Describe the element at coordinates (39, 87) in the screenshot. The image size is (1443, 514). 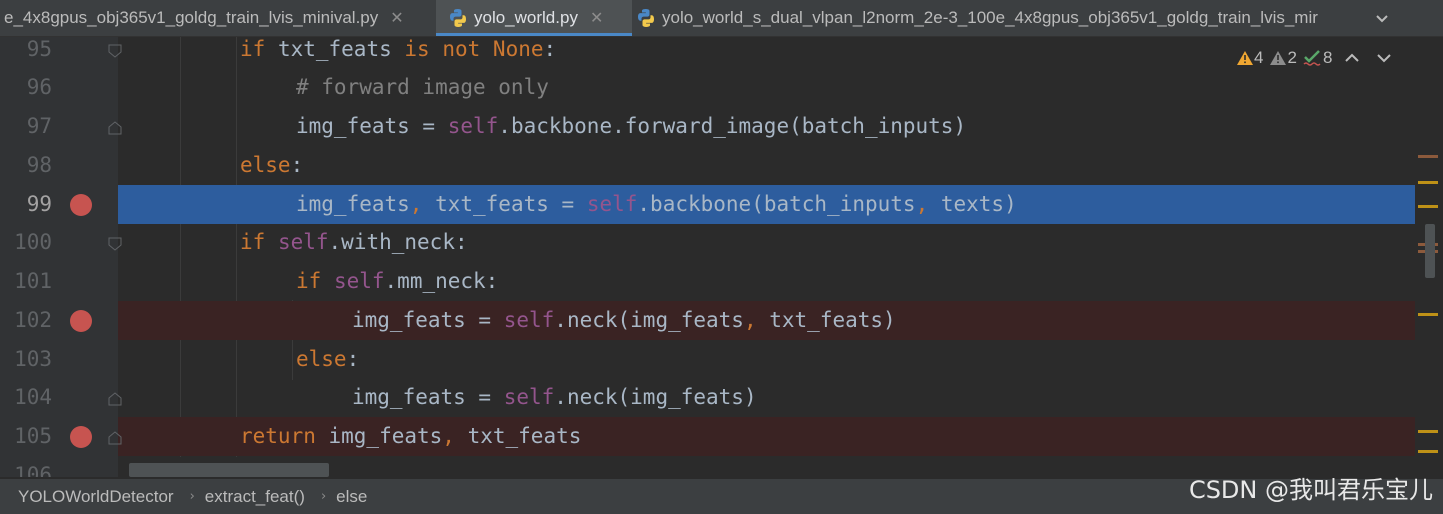
I see `line-number: 96` at that location.